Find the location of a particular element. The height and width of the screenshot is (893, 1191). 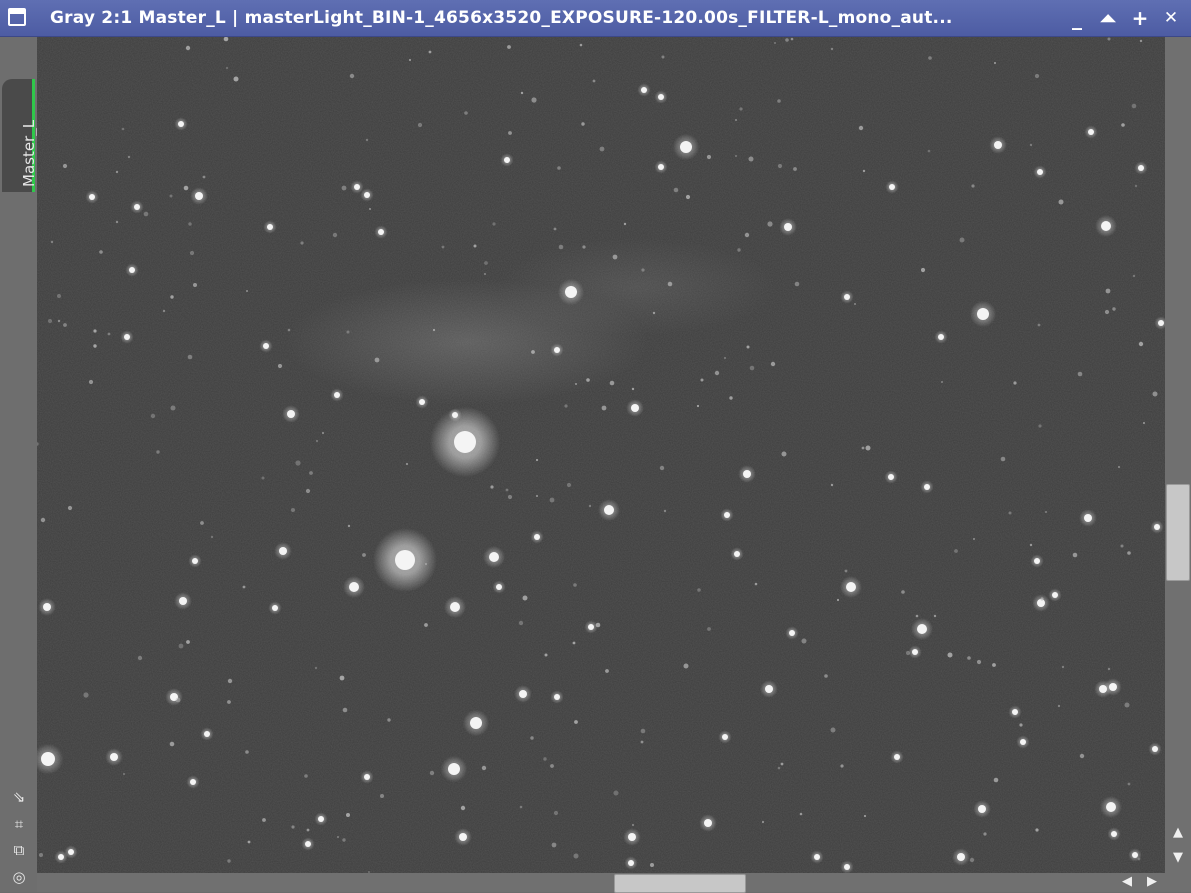

scroll-left-arrow-icon: ◀ is located at coordinates (1127, 882).